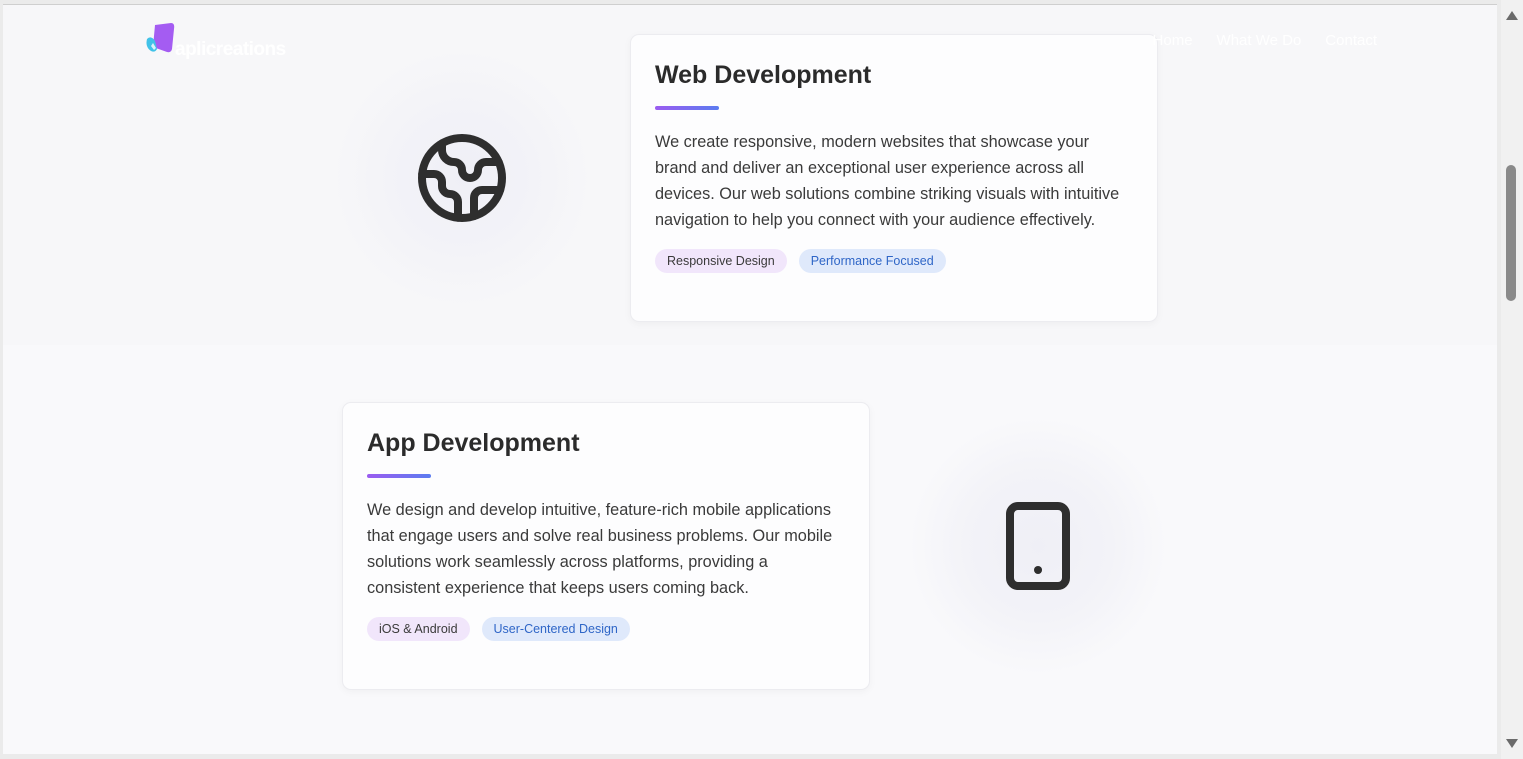 This screenshot has width=1523, height=759. What do you see at coordinates (750, 45) in the screenshot?
I see `navbar: aplicreations Home What We Do Contact` at bounding box center [750, 45].